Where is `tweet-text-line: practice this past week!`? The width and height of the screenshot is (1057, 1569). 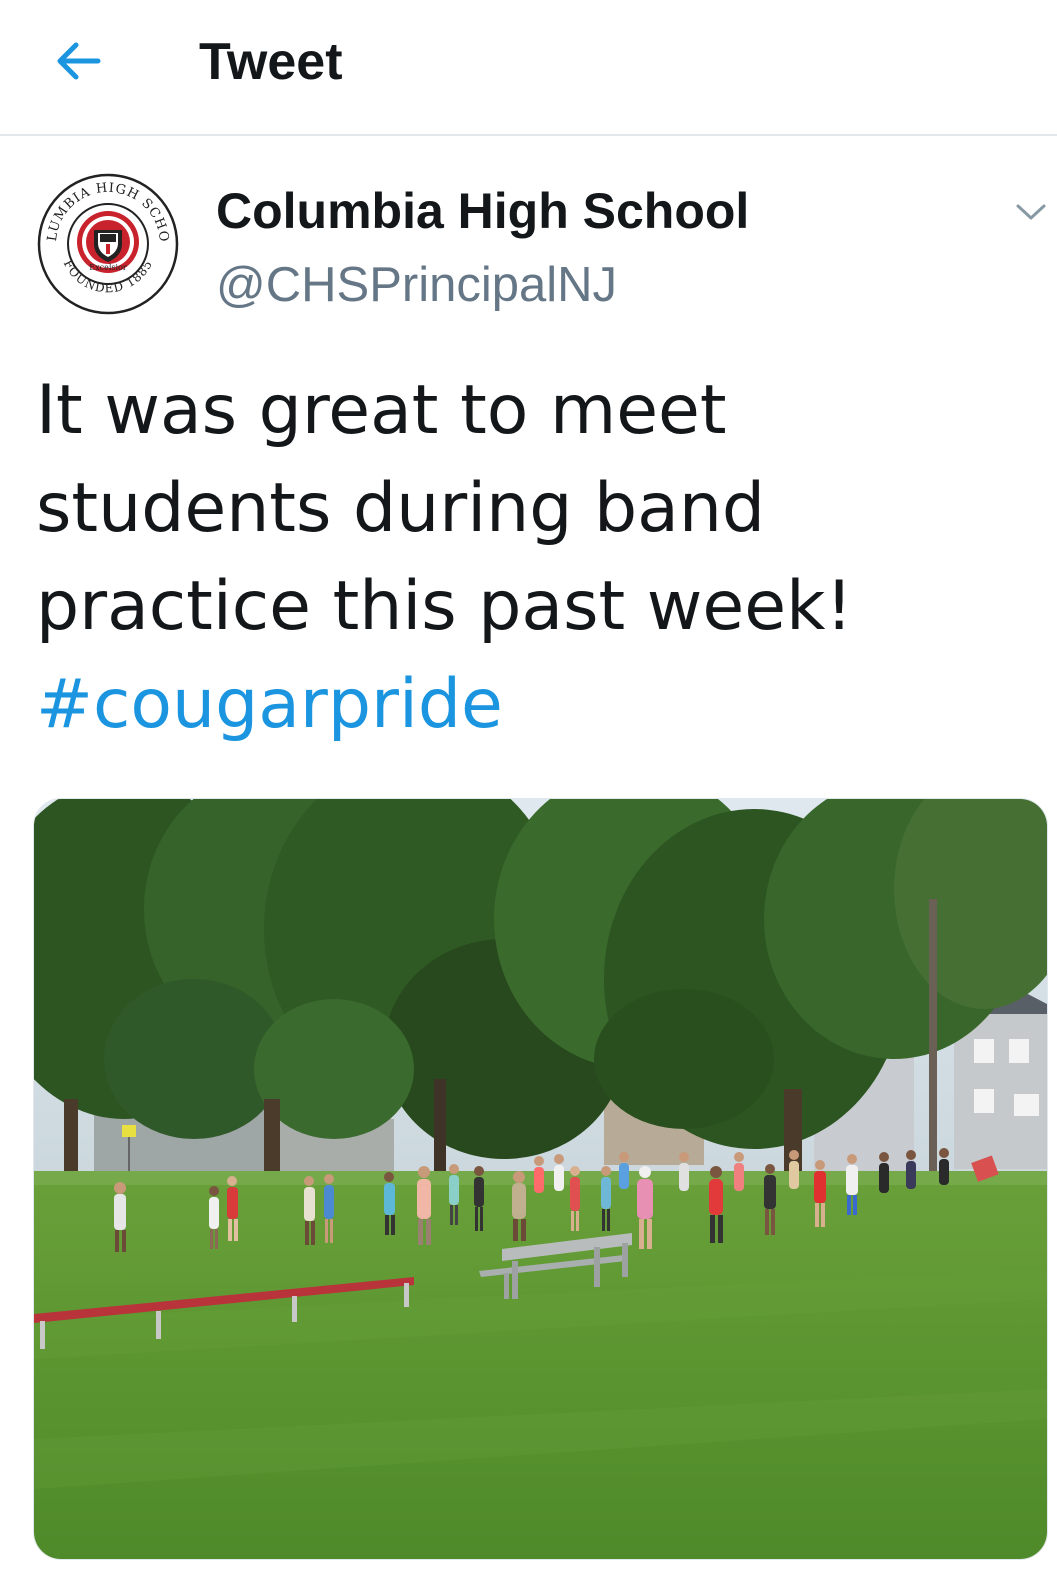 tweet-text-line: practice this past week! is located at coordinates (444, 606).